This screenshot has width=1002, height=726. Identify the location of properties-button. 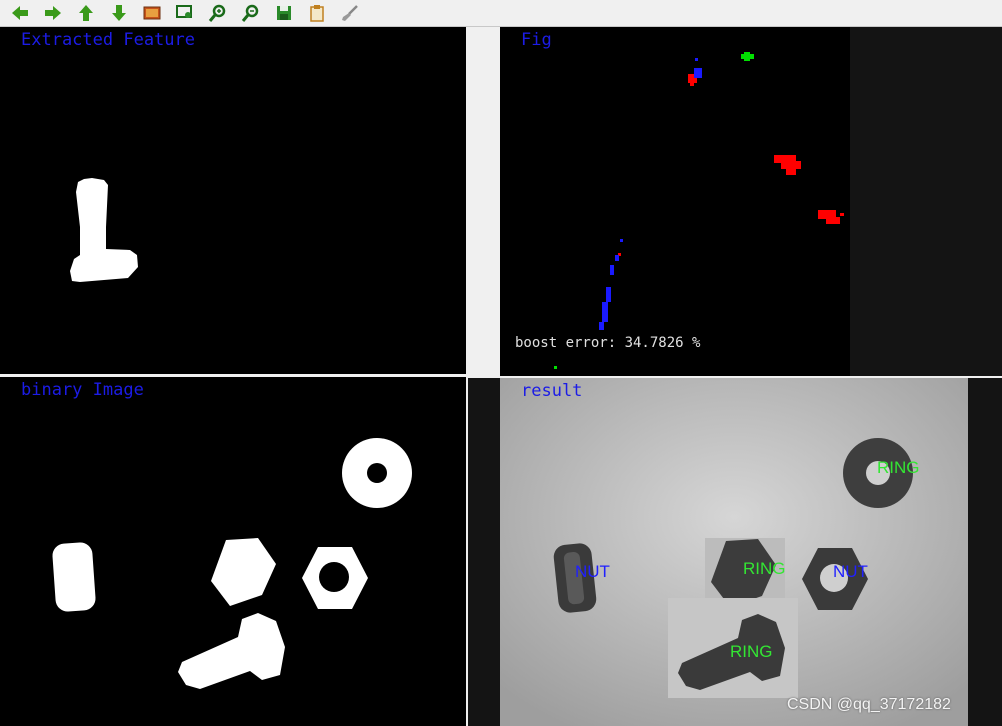
(350, 13).